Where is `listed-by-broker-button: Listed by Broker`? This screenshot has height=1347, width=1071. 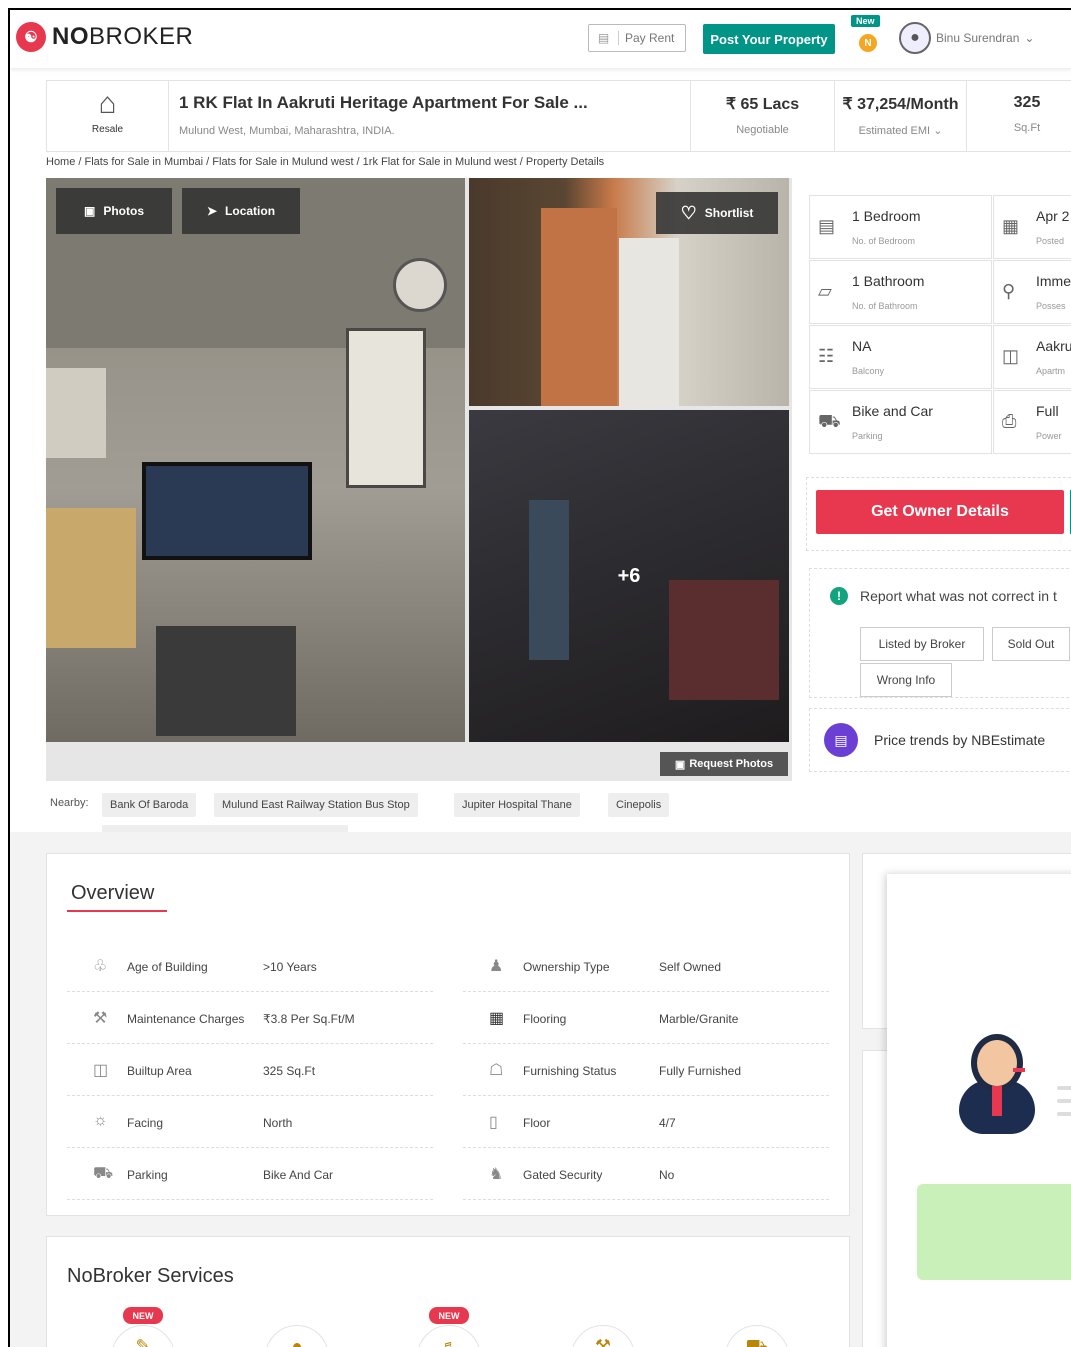
listed-by-broker-button: Listed by Broker is located at coordinates (922, 644).